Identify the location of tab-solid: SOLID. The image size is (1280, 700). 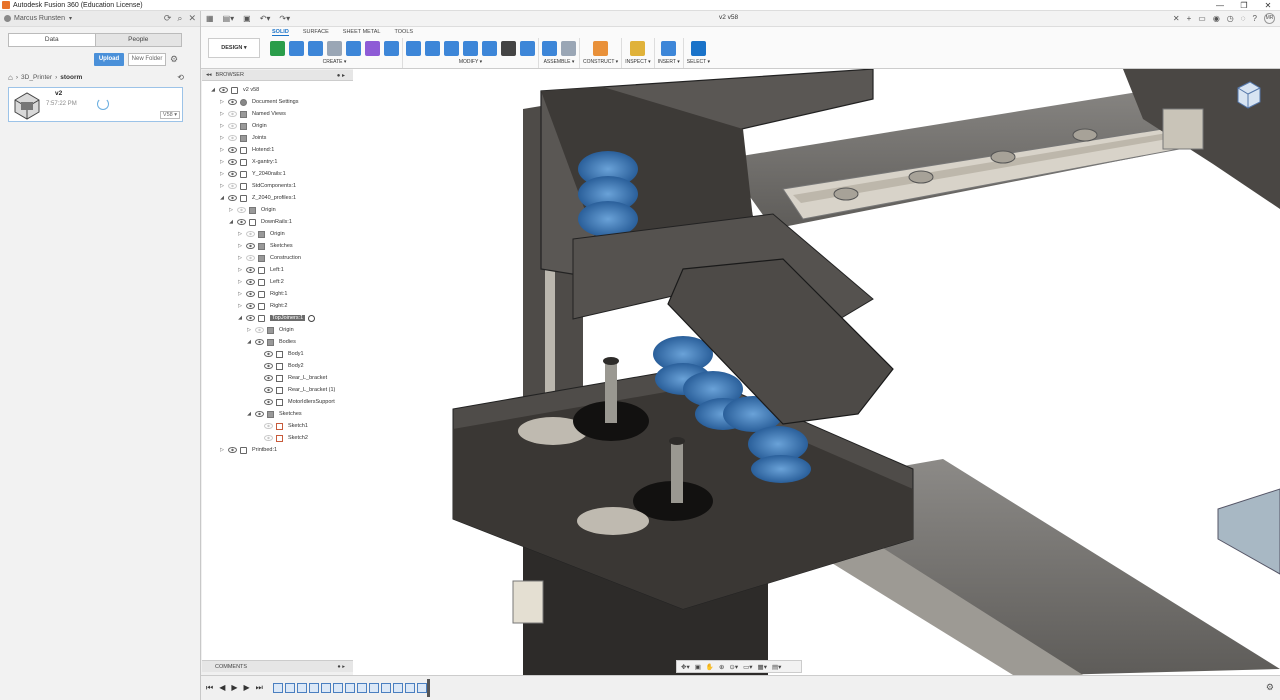
(280, 32).